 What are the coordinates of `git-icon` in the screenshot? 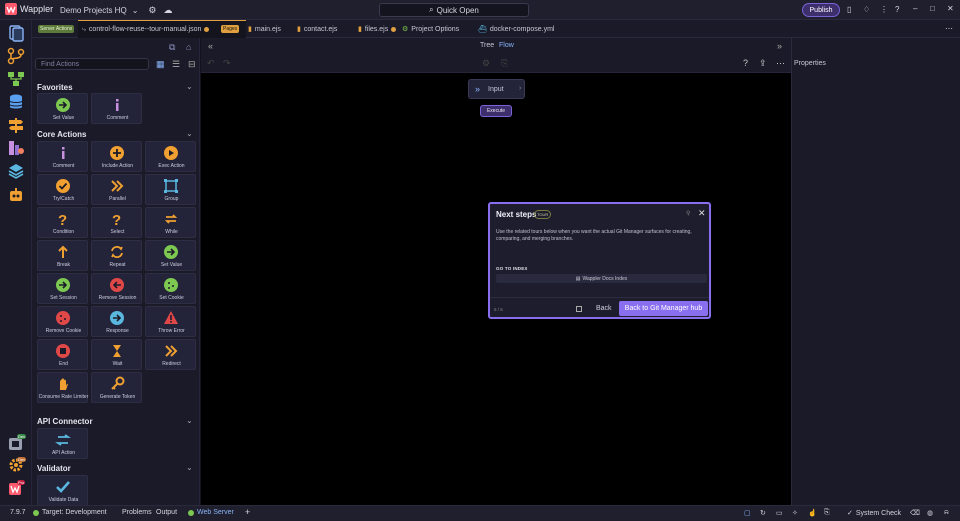 It's located at (16, 56).